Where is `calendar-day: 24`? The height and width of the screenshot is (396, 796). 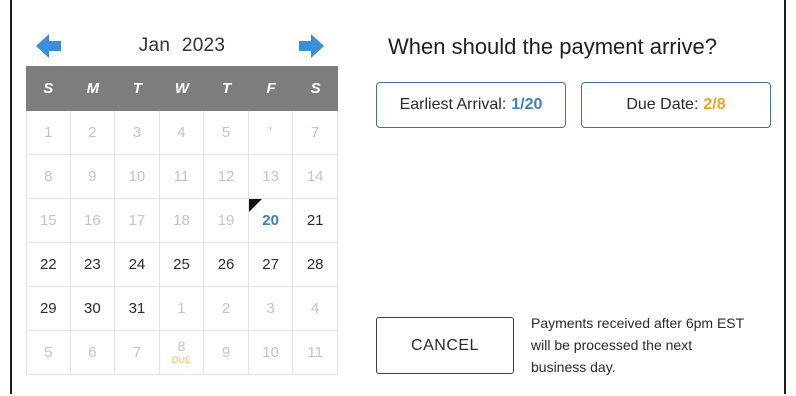
calendar-day: 24 is located at coordinates (137, 265).